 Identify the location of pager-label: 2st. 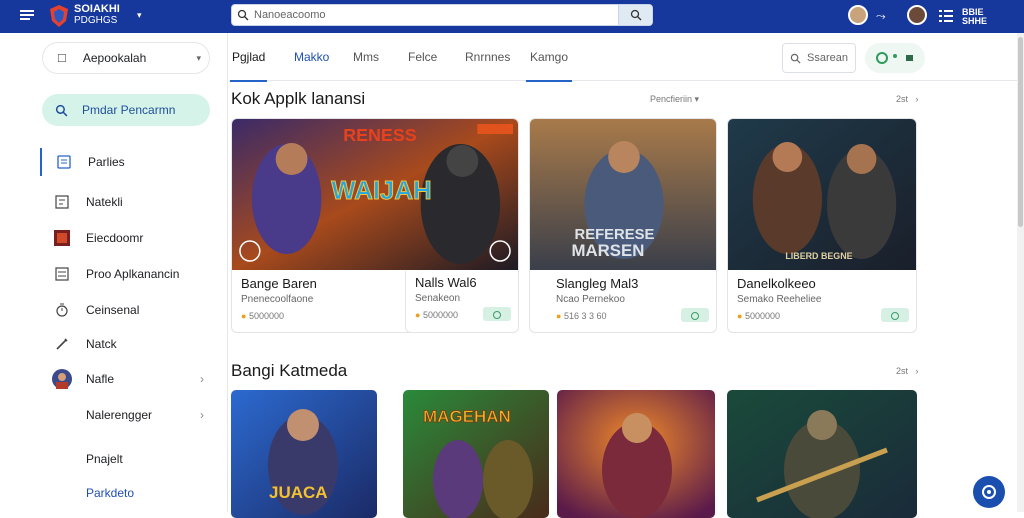
(902, 371).